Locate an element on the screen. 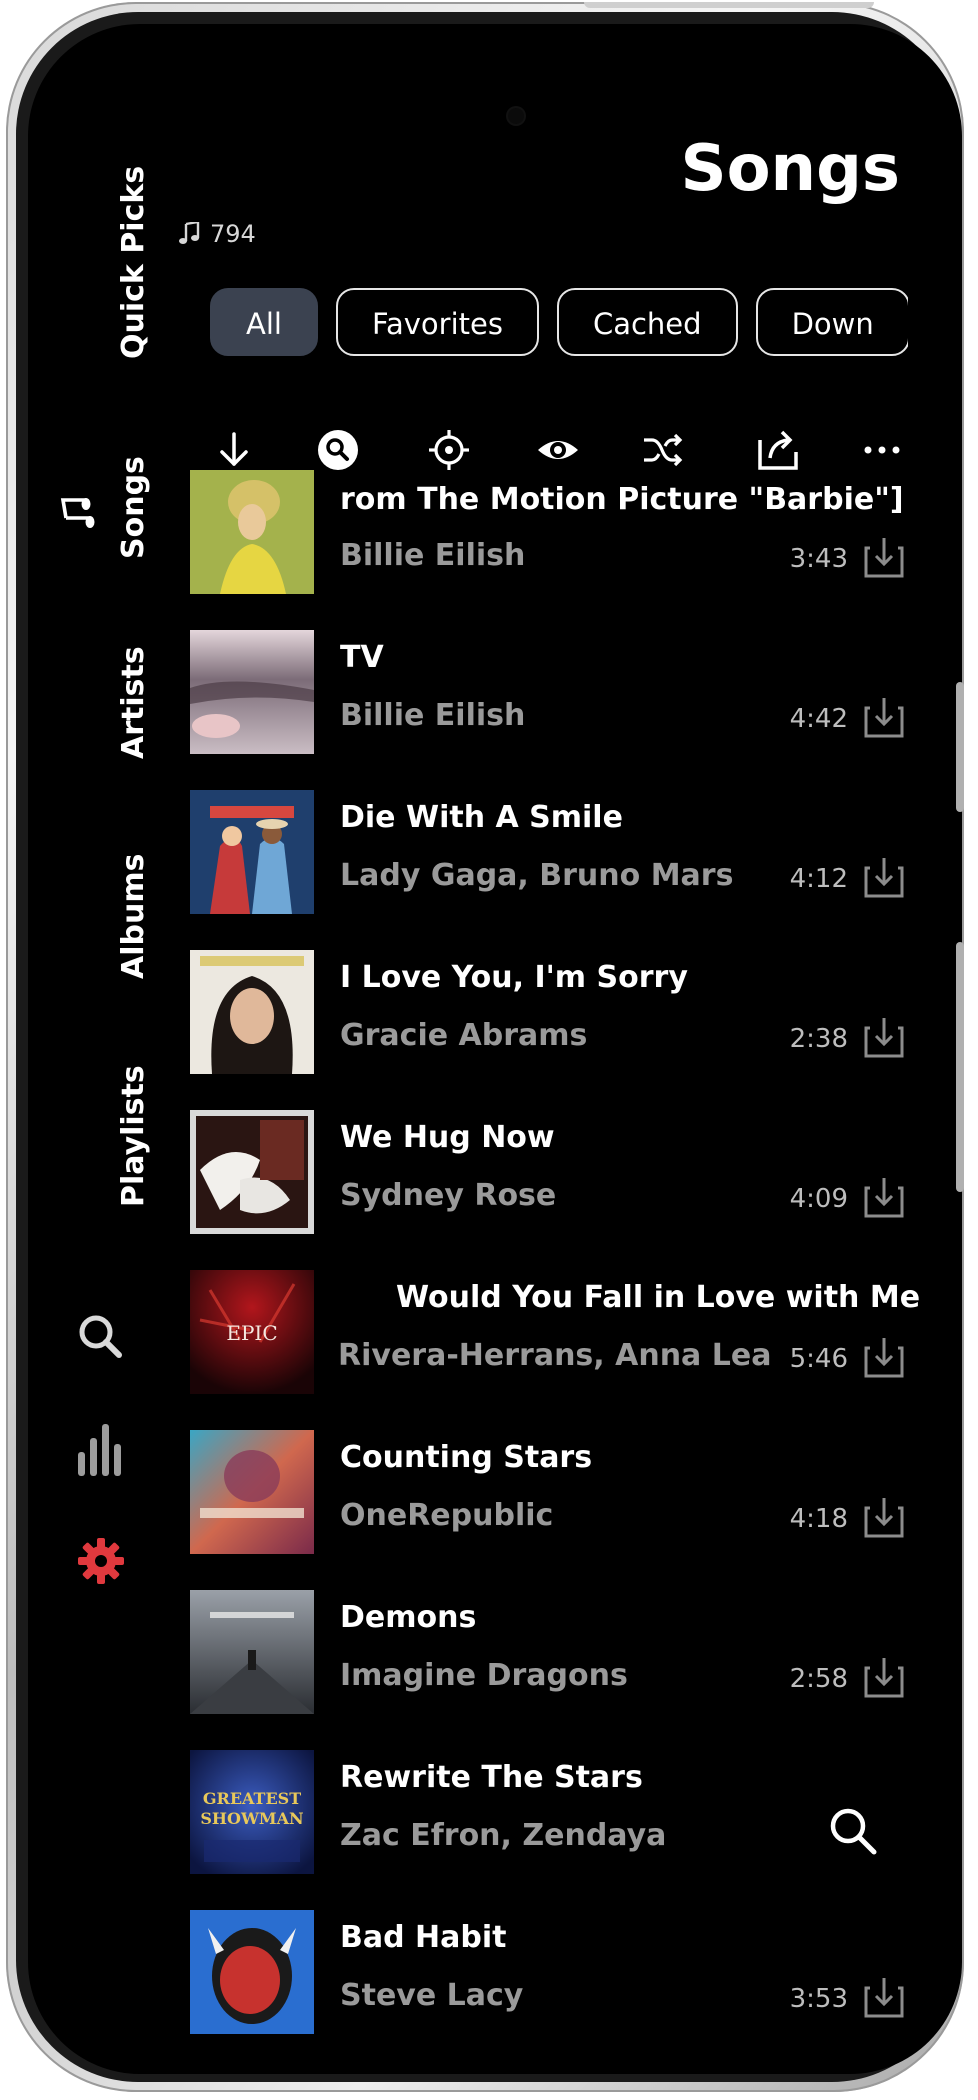 This screenshot has height=2100, width=978. chip-cached: Cached is located at coordinates (647, 322).